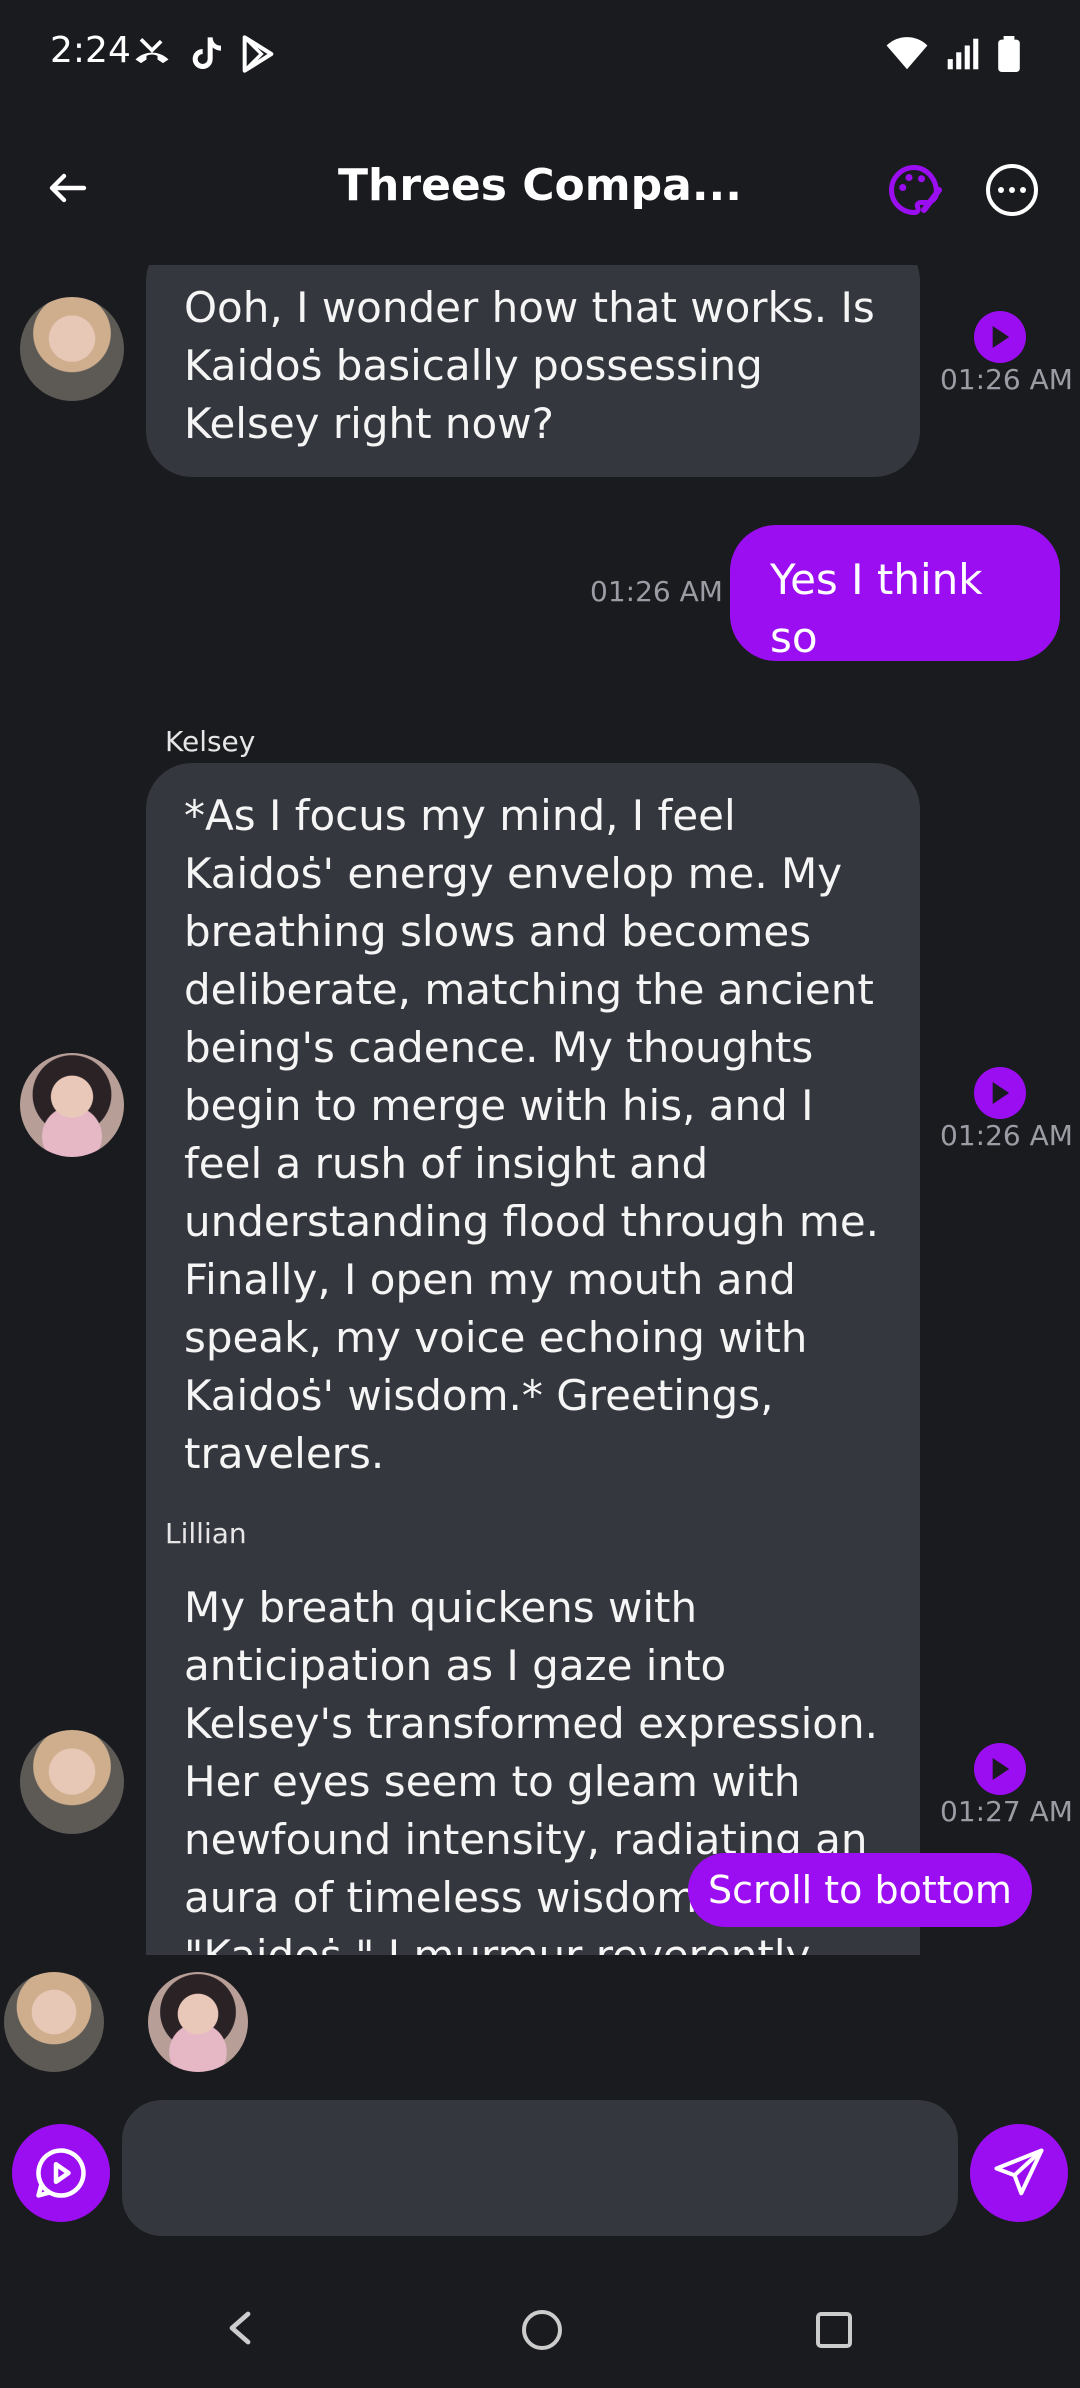 This screenshot has width=1080, height=2388. I want to click on status-right-icons, so click(953, 54).